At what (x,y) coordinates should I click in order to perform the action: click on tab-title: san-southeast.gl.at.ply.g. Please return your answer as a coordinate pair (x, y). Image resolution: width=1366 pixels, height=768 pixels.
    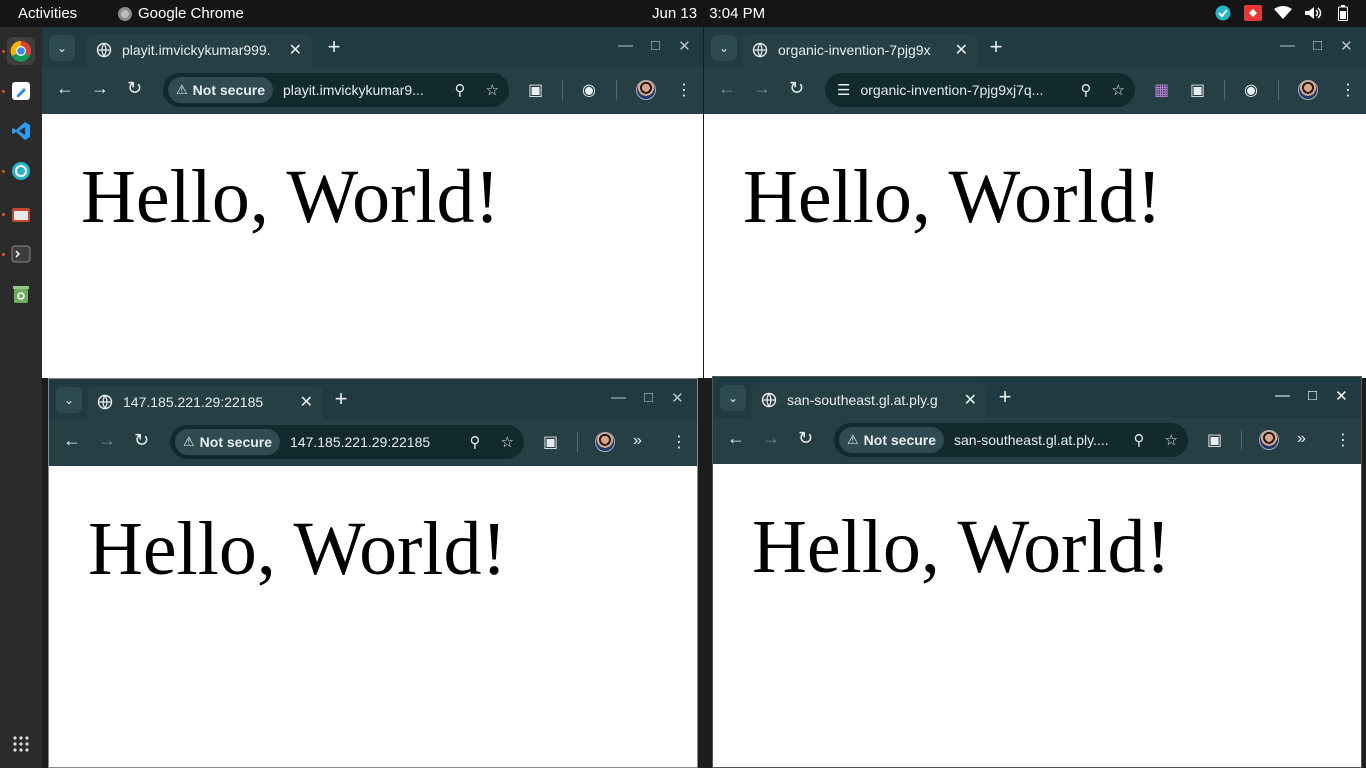
    Looking at the image, I should click on (862, 400).